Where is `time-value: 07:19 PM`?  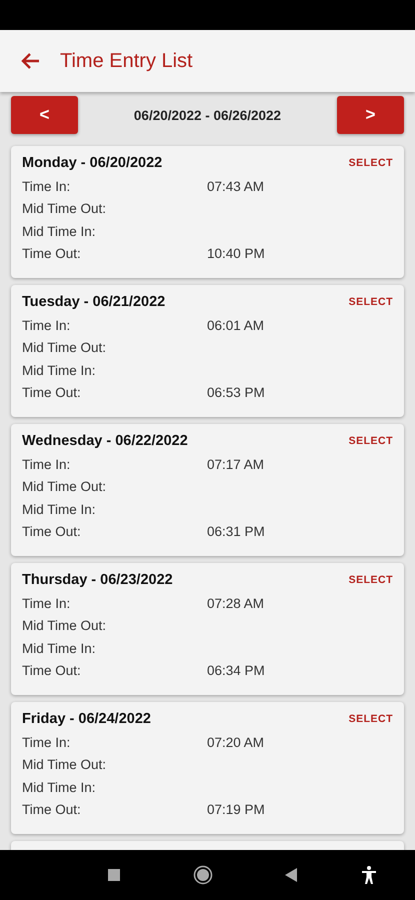 time-value: 07:19 PM is located at coordinates (236, 810).